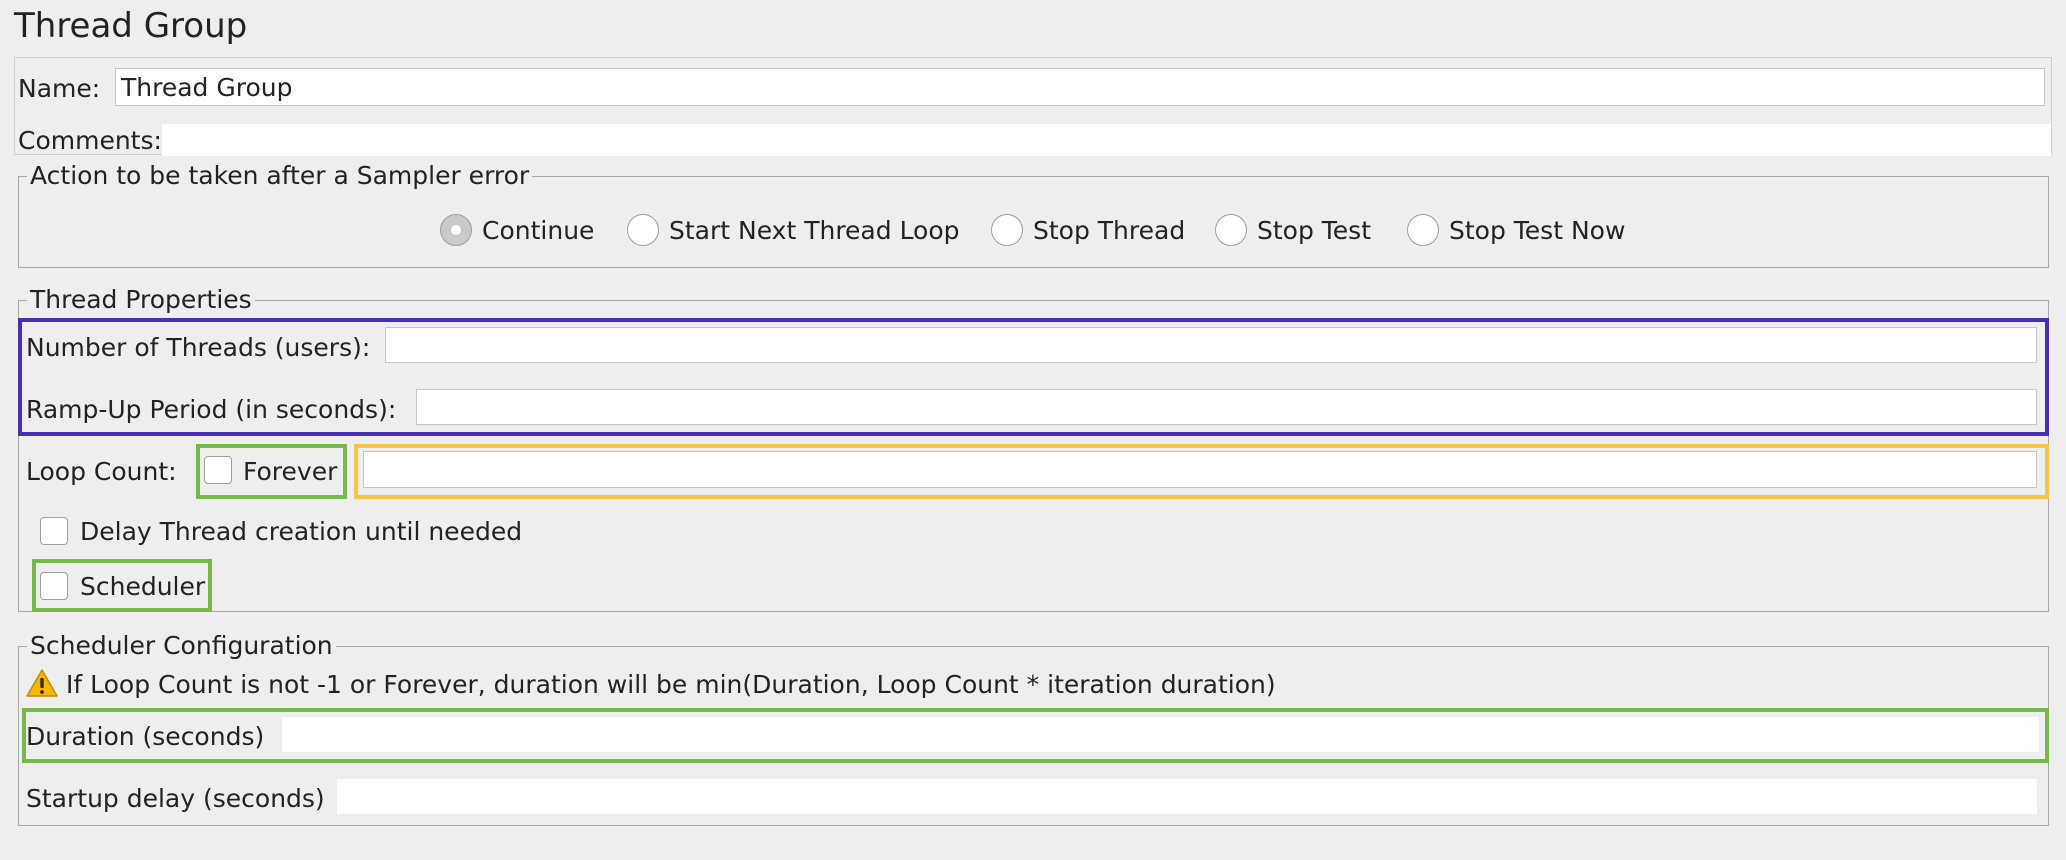 The image size is (2066, 860). I want to click on comments-input, so click(1106, 140).